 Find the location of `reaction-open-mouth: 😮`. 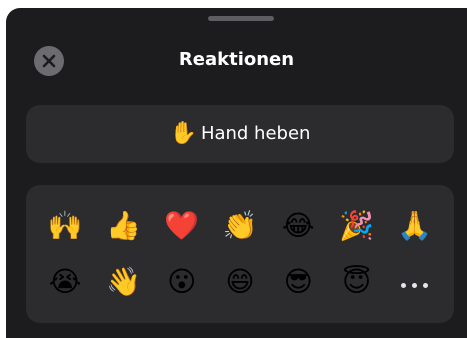

reaction-open-mouth: 😮 is located at coordinates (182, 282).